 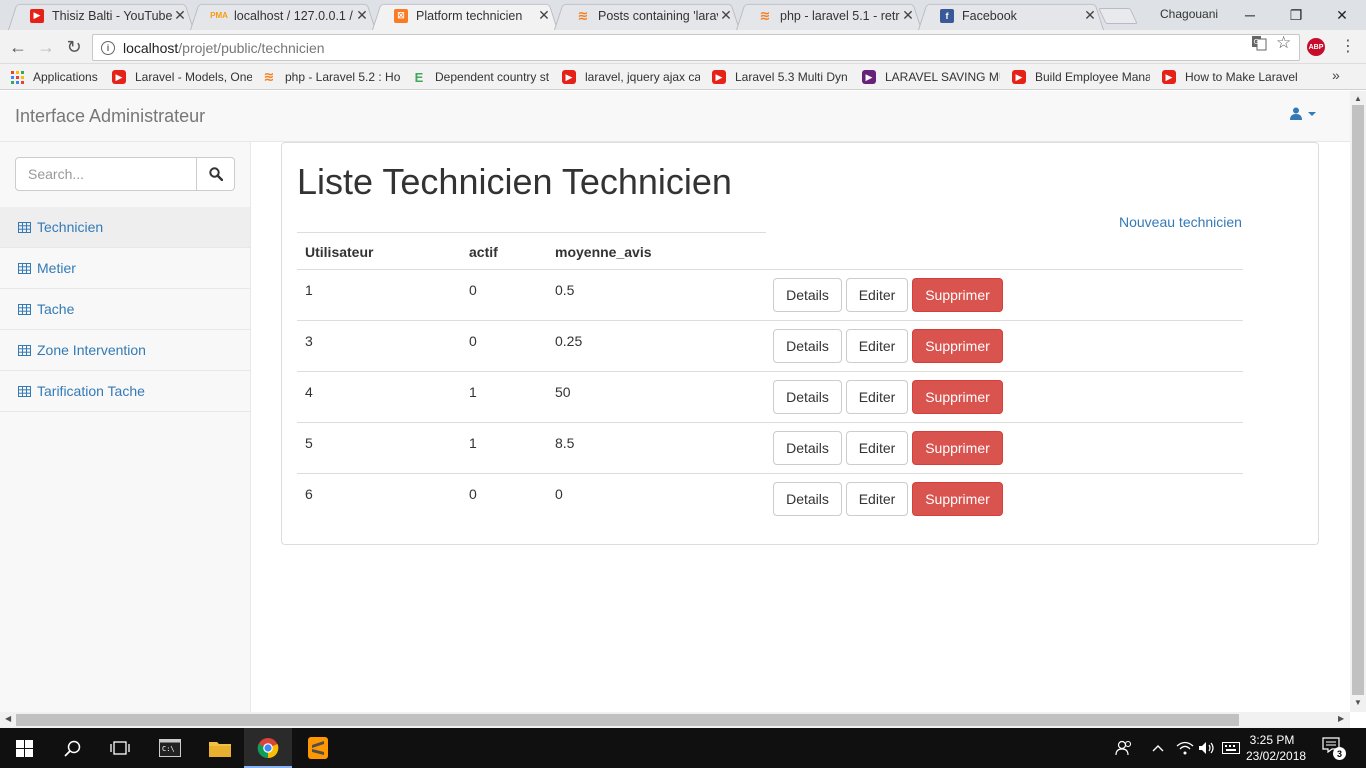 I want to click on browser-tab-facebook: f Facebook ✕, so click(x=1011, y=15).